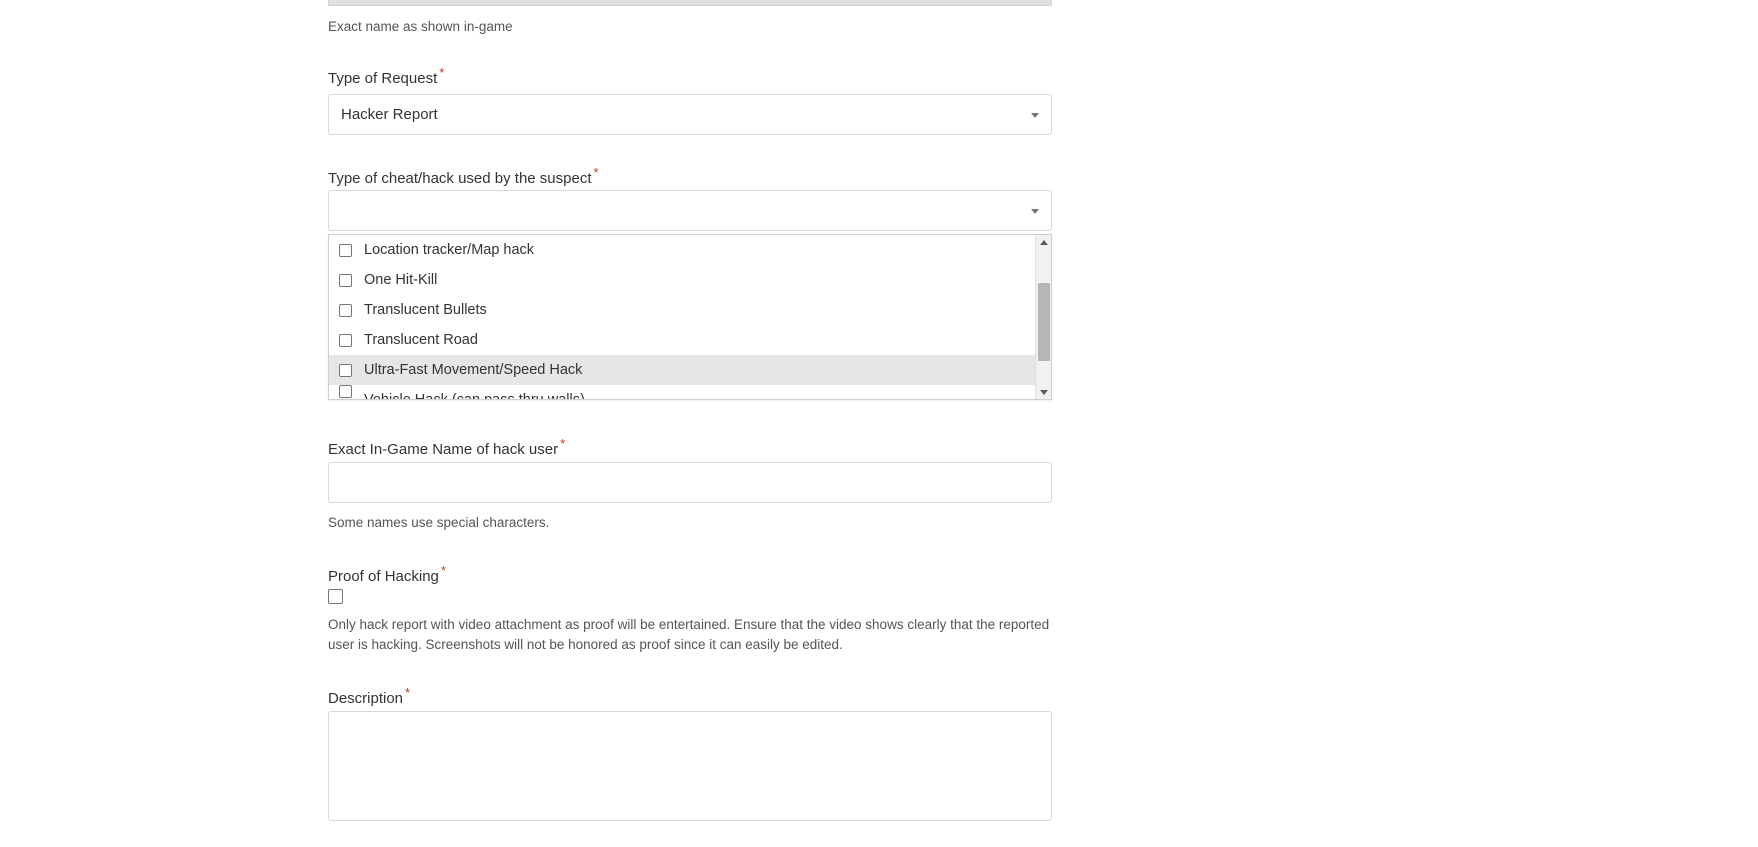 The height and width of the screenshot is (847, 1758). I want to click on proof-of-hacking-label: Proof of Hacking *, so click(387, 575).